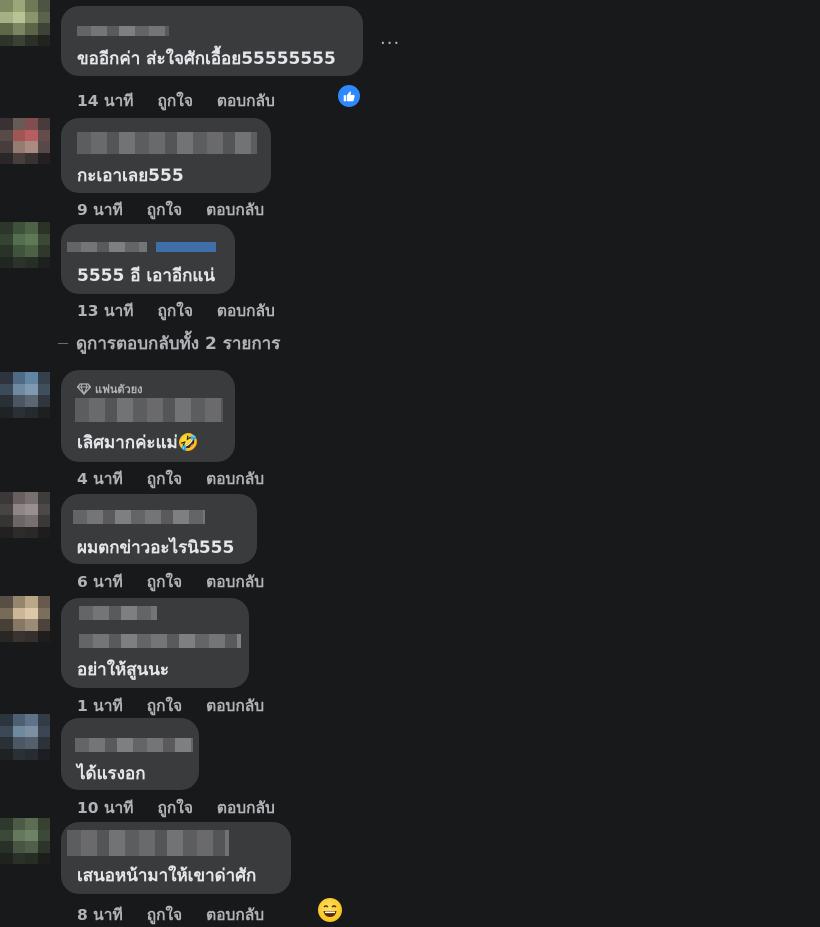 The height and width of the screenshot is (927, 820). What do you see at coordinates (160, 641) in the screenshot?
I see `author-name-secondary` at bounding box center [160, 641].